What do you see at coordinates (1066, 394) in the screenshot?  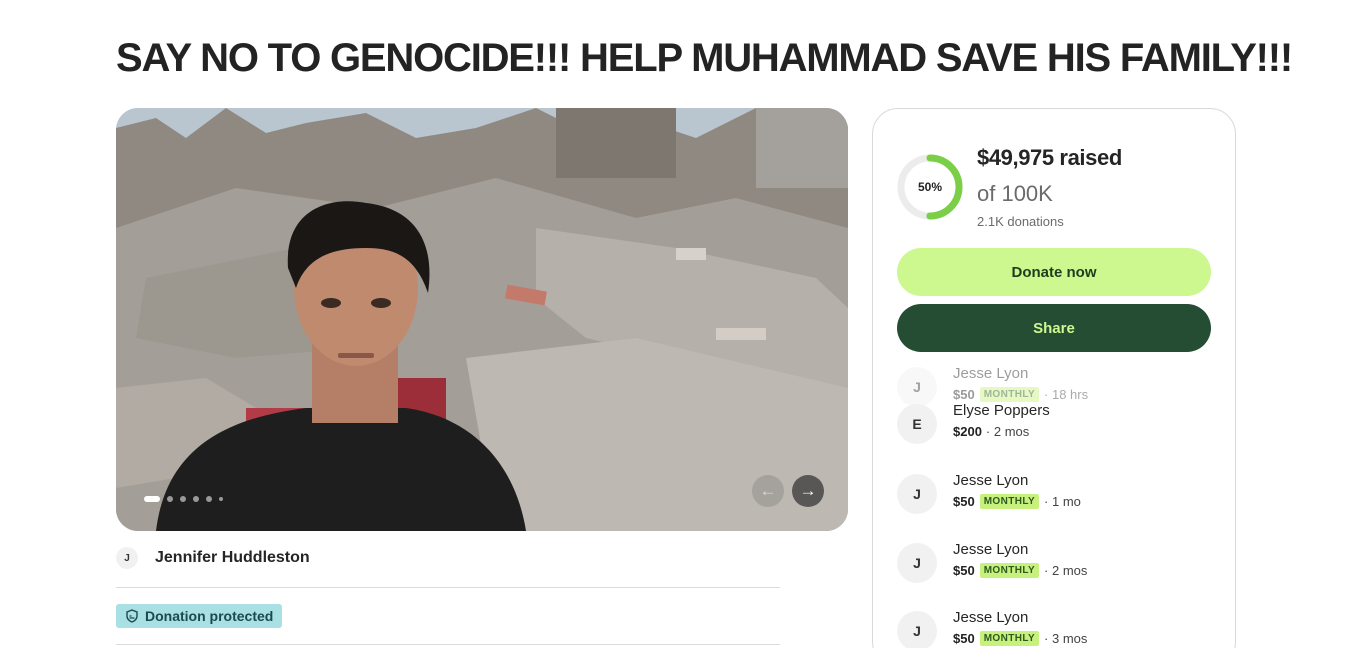 I see `donation-time: · 18 hrs` at bounding box center [1066, 394].